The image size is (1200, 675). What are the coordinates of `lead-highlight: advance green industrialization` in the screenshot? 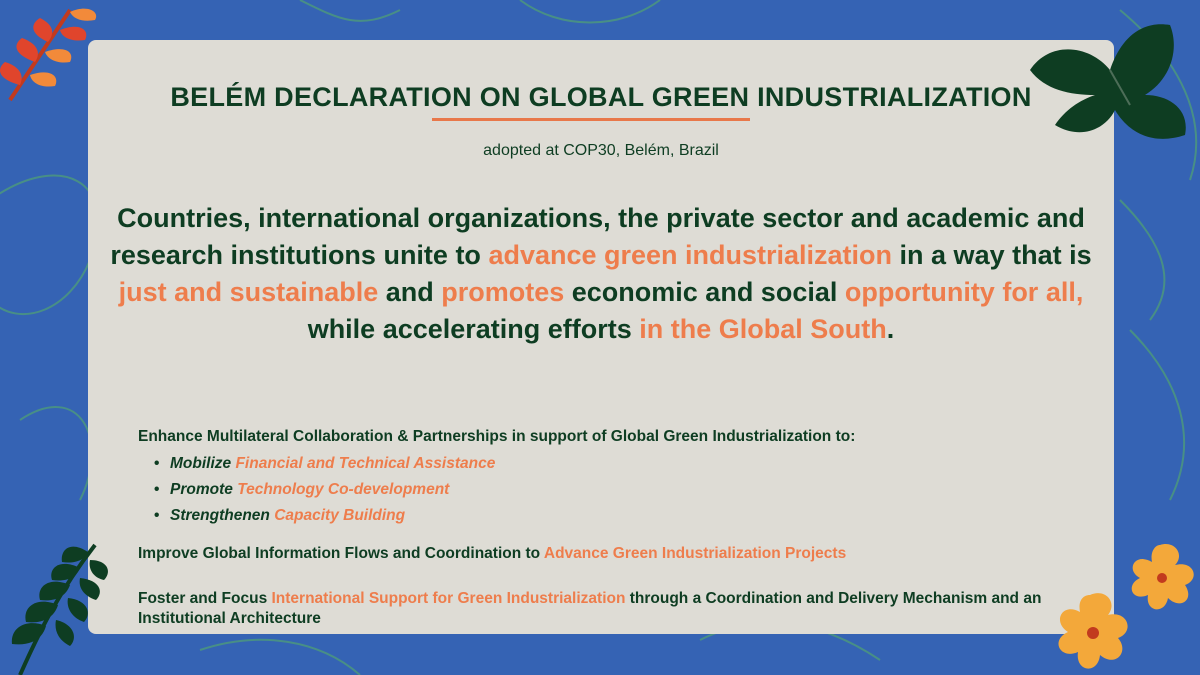 It's located at (690, 255).